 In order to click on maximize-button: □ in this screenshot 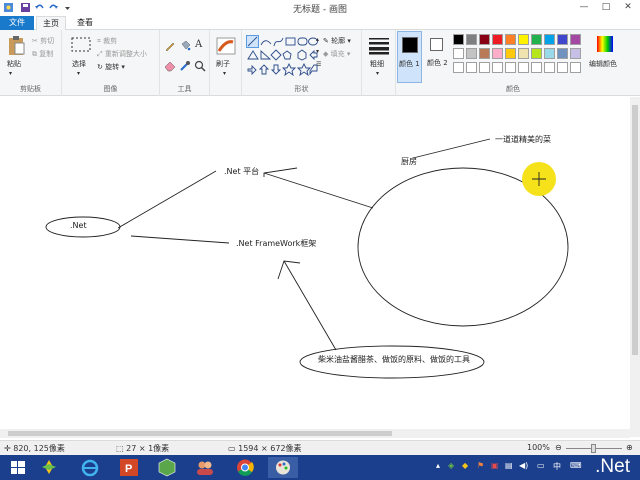, I will do `click(606, 7)`.